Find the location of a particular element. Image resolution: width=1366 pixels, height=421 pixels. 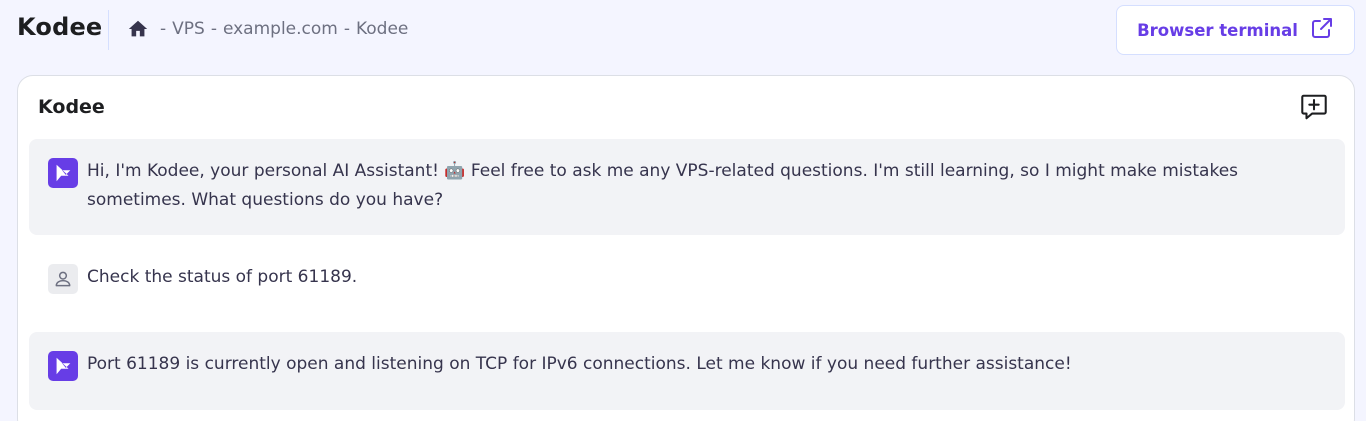

app-title: Kodee is located at coordinates (60, 27).